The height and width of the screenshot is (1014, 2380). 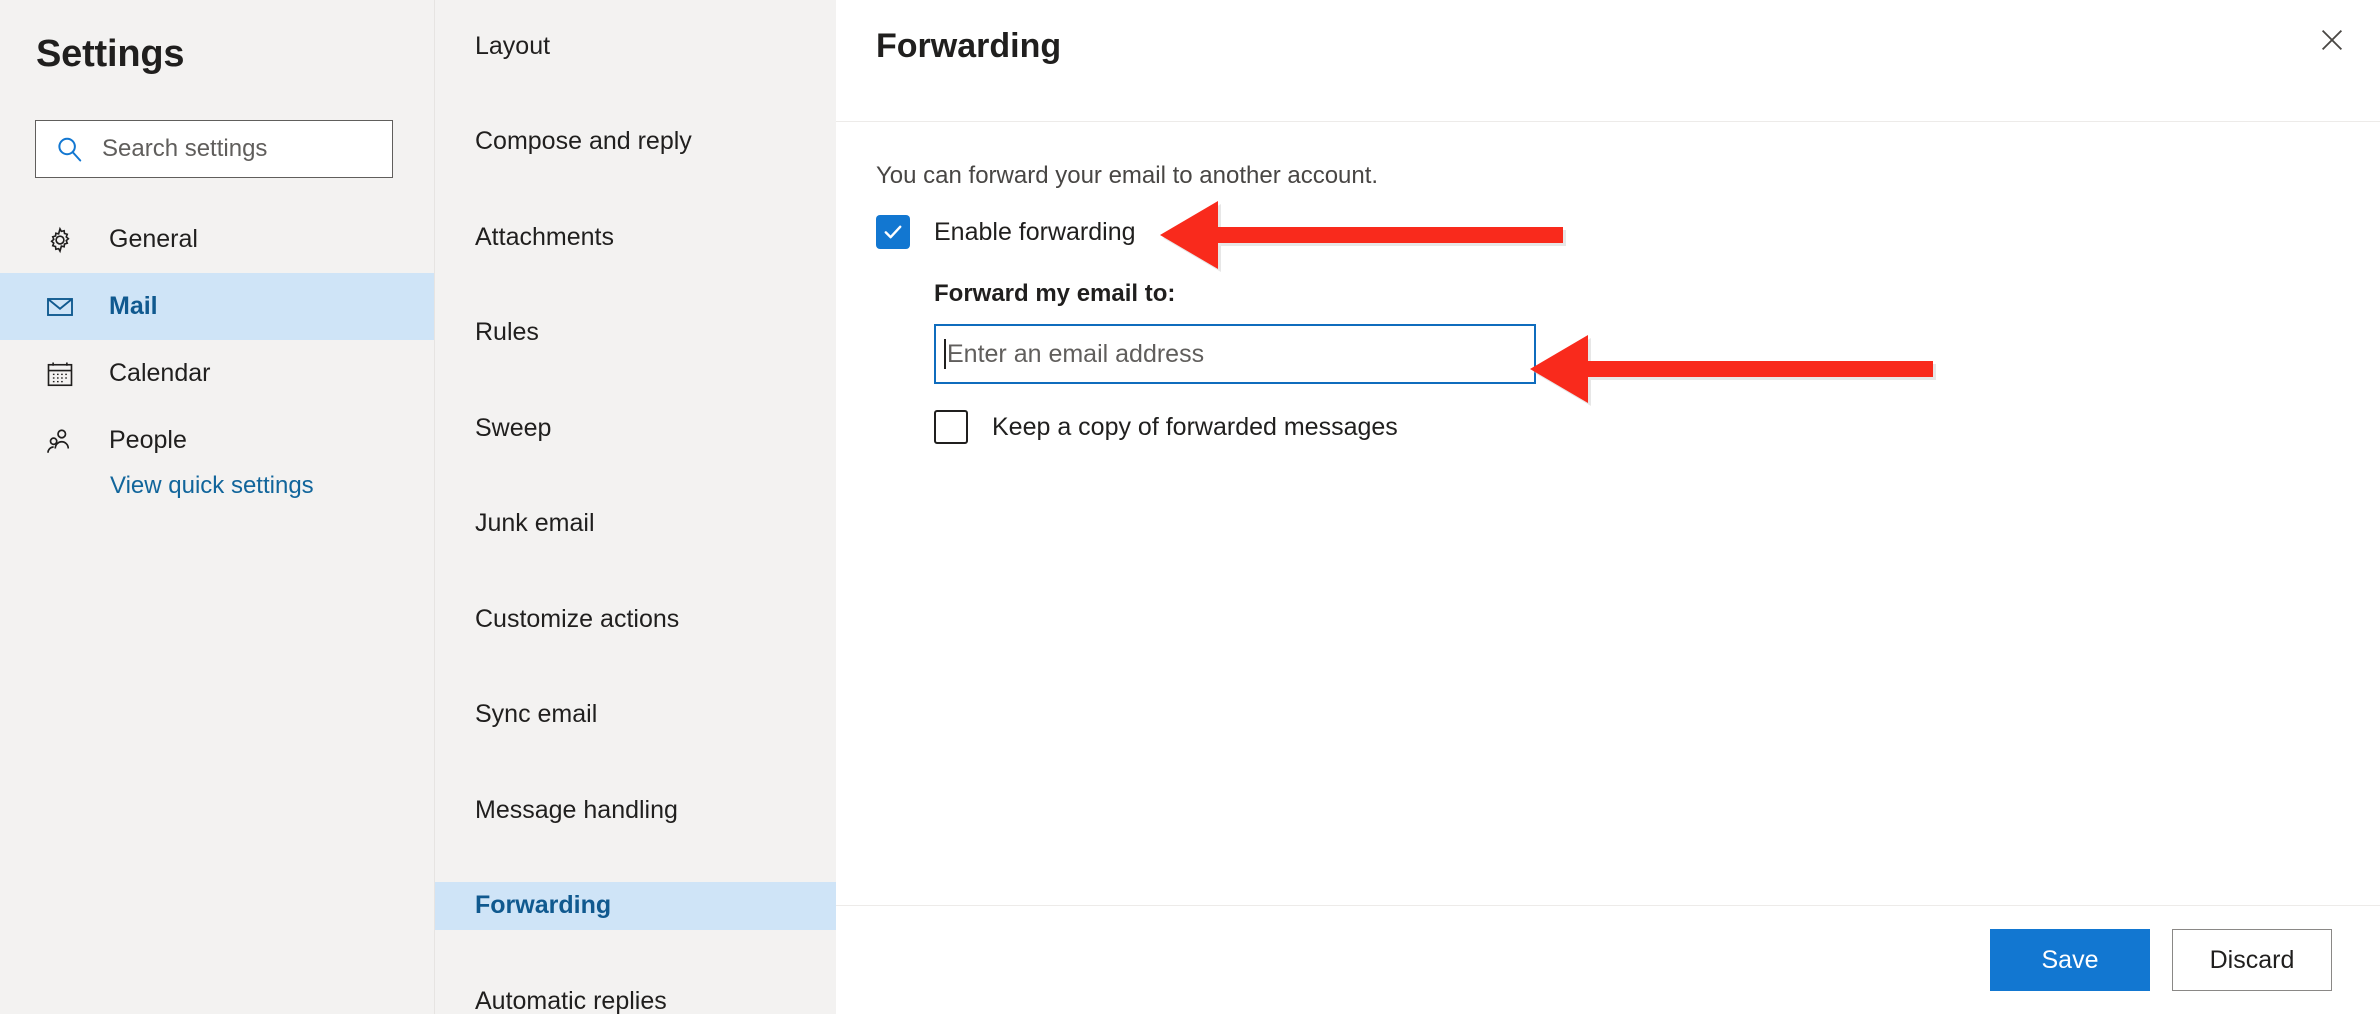 I want to click on enable-forwarding-label: Enable forwarding, so click(x=1035, y=231).